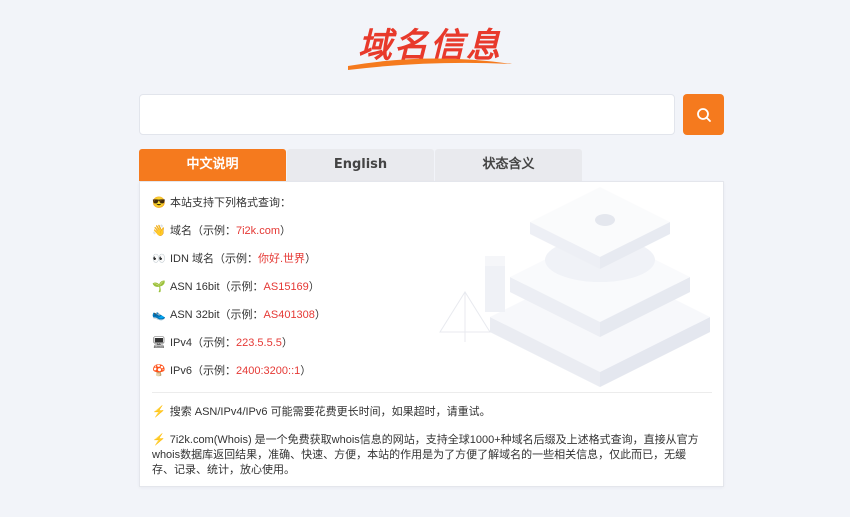  I want to click on format-row-domain: 👋 域名（示例：7i2k.com）, so click(221, 230).